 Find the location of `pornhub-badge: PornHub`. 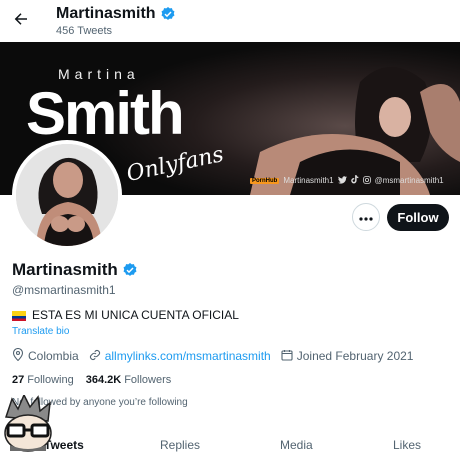

pornhub-badge: PornHub is located at coordinates (265, 180).